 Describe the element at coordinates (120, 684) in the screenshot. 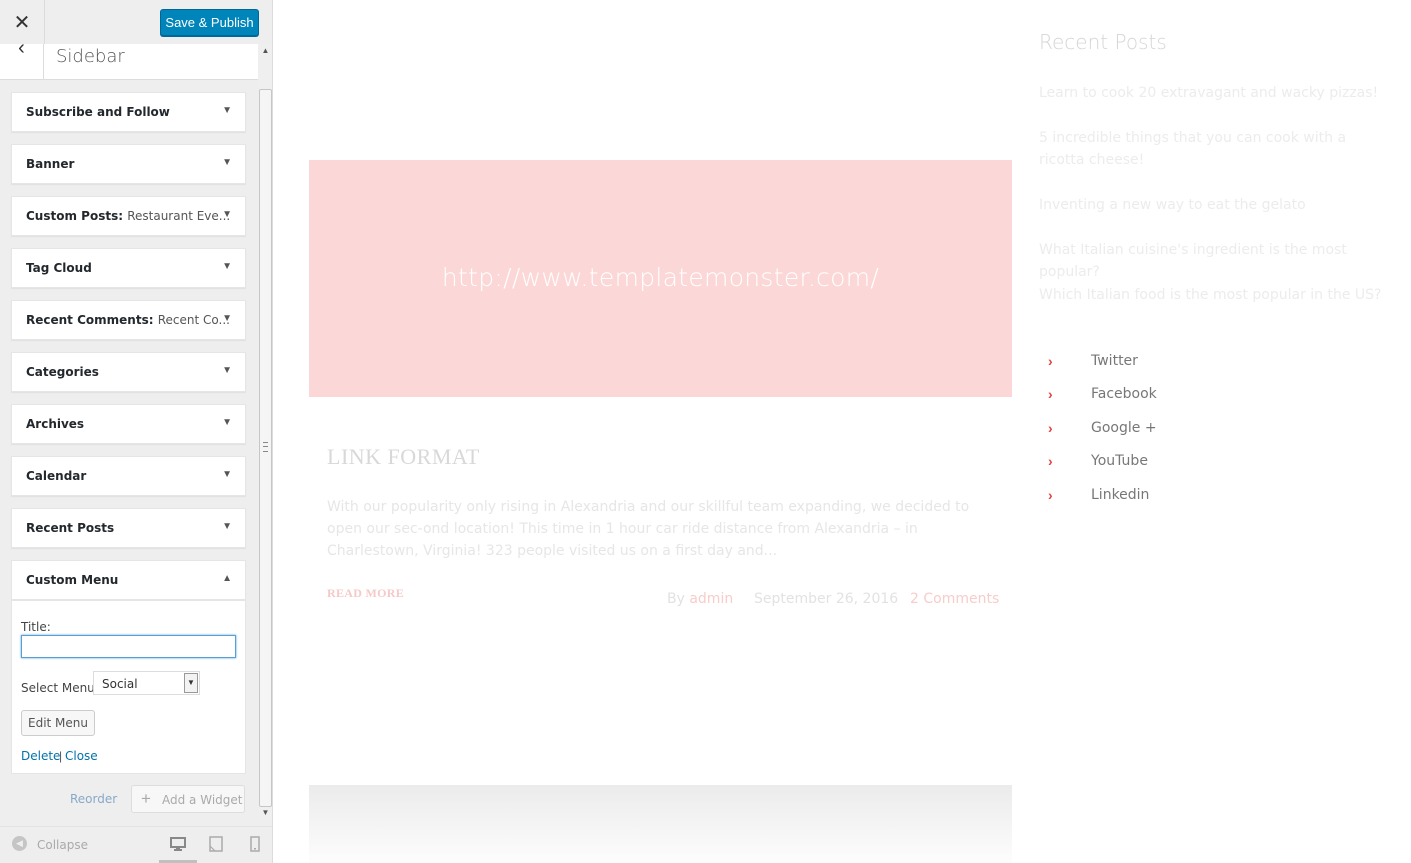

I see `select-menu-value: Social` at that location.